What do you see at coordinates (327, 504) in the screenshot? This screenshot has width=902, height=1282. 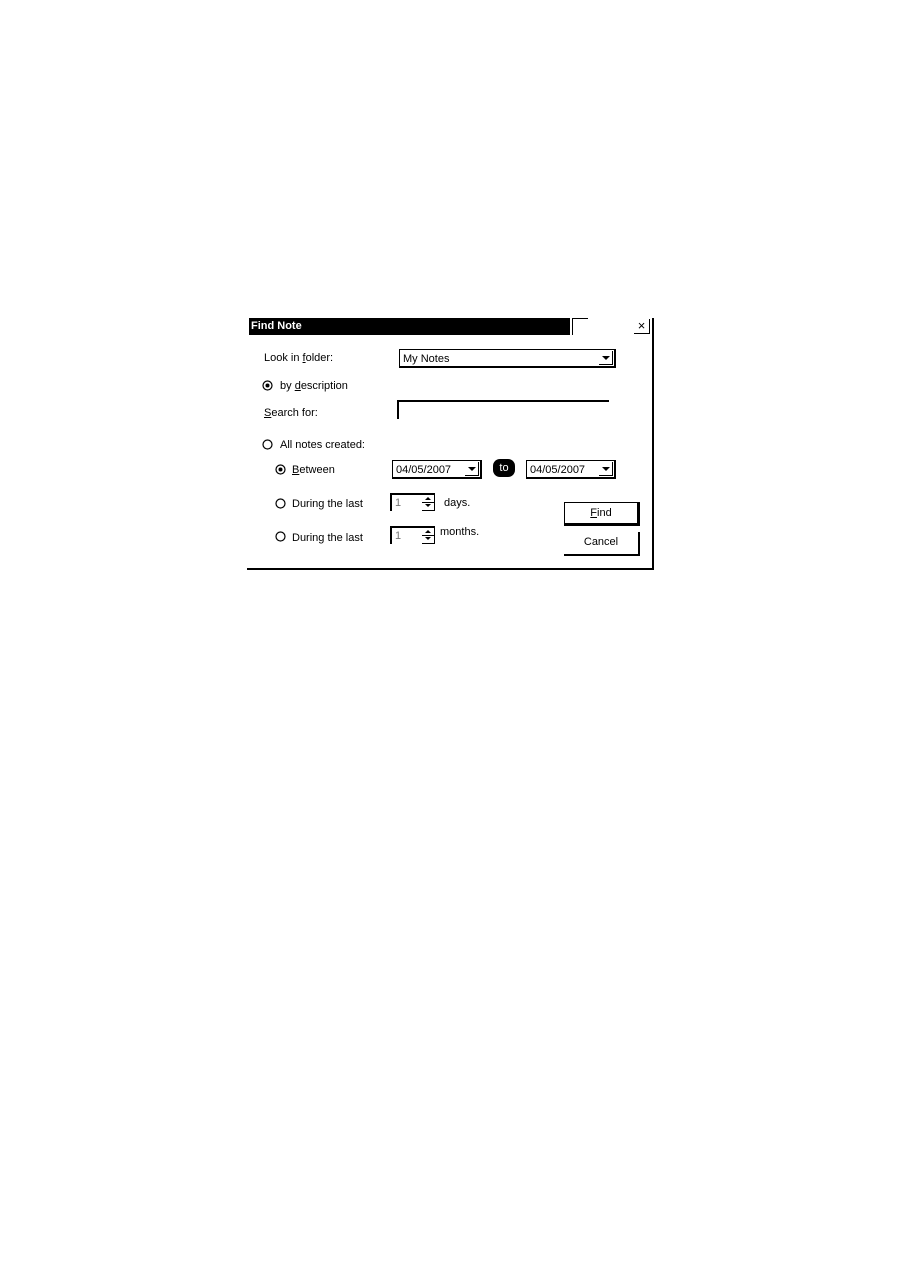 I see `during-days-label: During the last` at bounding box center [327, 504].